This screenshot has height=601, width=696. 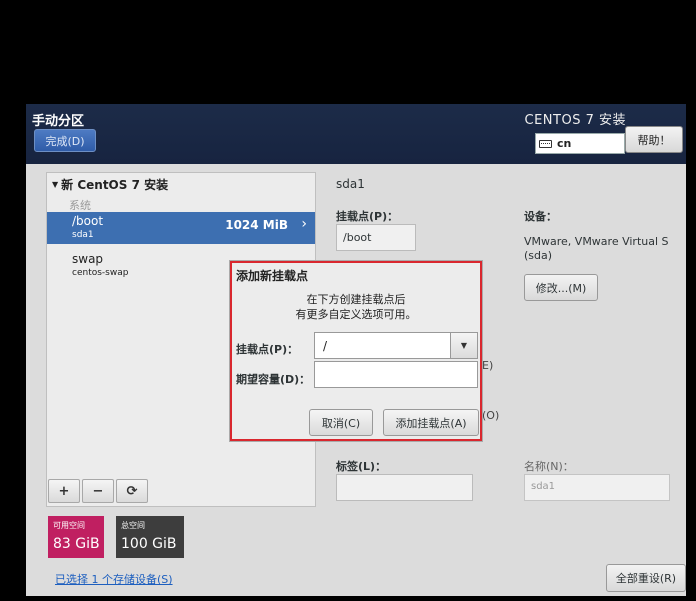 What do you see at coordinates (488, 365) in the screenshot?
I see `obscured-option-label: E)` at bounding box center [488, 365].